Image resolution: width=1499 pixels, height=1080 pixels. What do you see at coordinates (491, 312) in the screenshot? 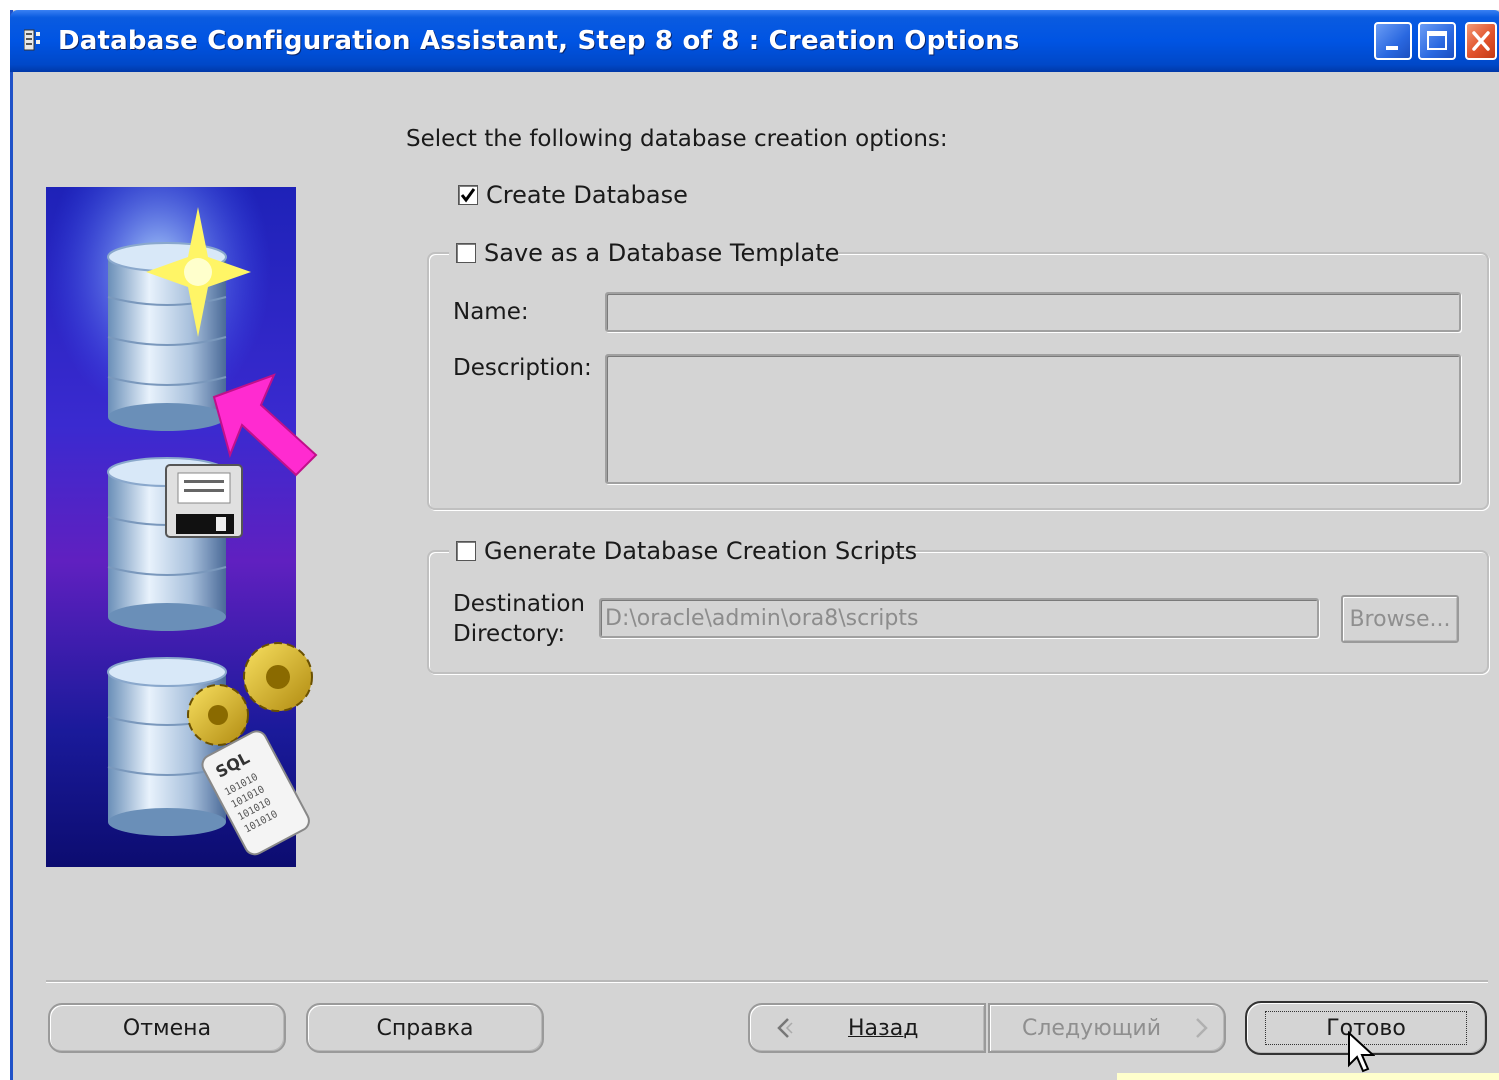
I see `template-name-label: Name:` at bounding box center [491, 312].